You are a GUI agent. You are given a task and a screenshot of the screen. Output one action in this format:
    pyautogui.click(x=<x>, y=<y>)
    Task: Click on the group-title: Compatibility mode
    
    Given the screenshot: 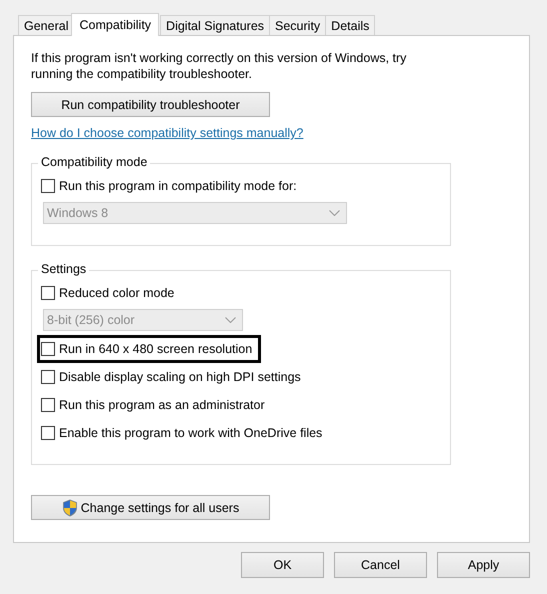 What is the action you would take?
    pyautogui.click(x=94, y=162)
    